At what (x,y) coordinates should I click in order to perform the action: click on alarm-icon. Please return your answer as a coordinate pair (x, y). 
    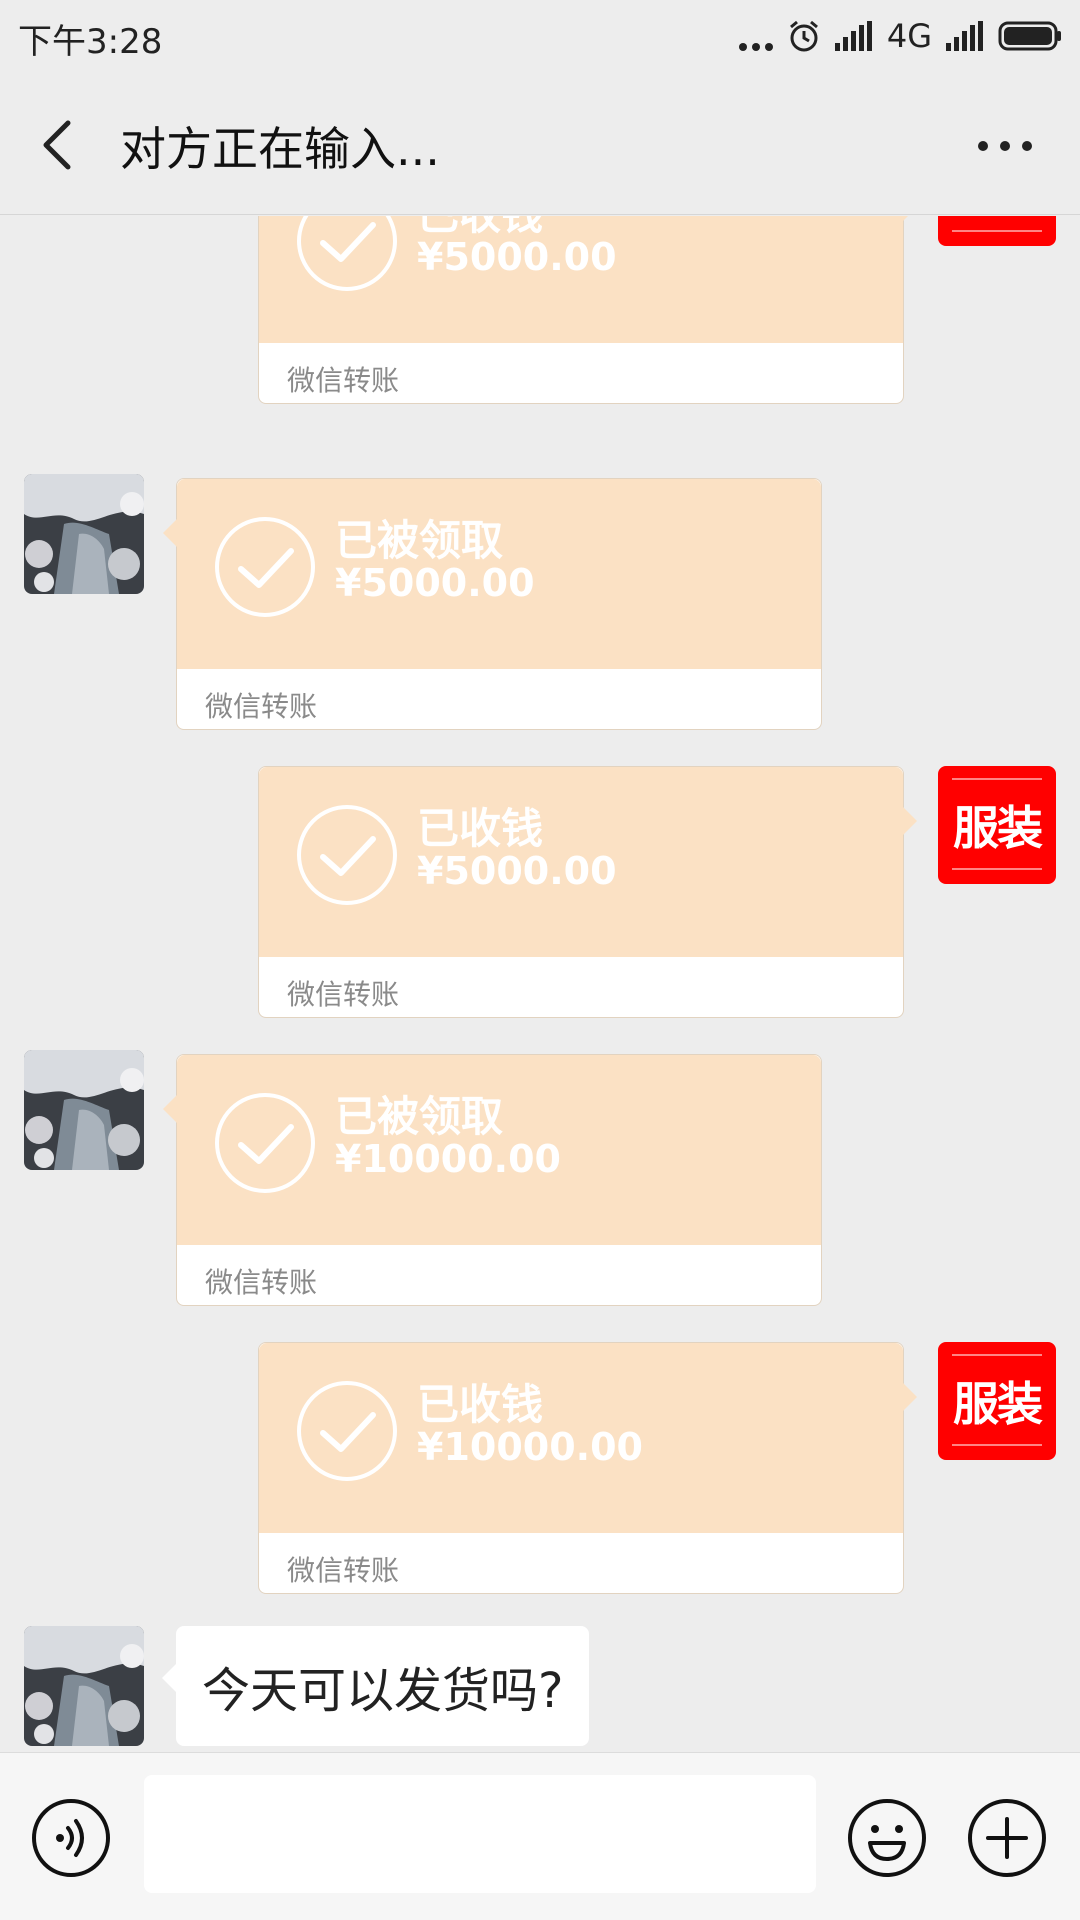
    Looking at the image, I should click on (803, 36).